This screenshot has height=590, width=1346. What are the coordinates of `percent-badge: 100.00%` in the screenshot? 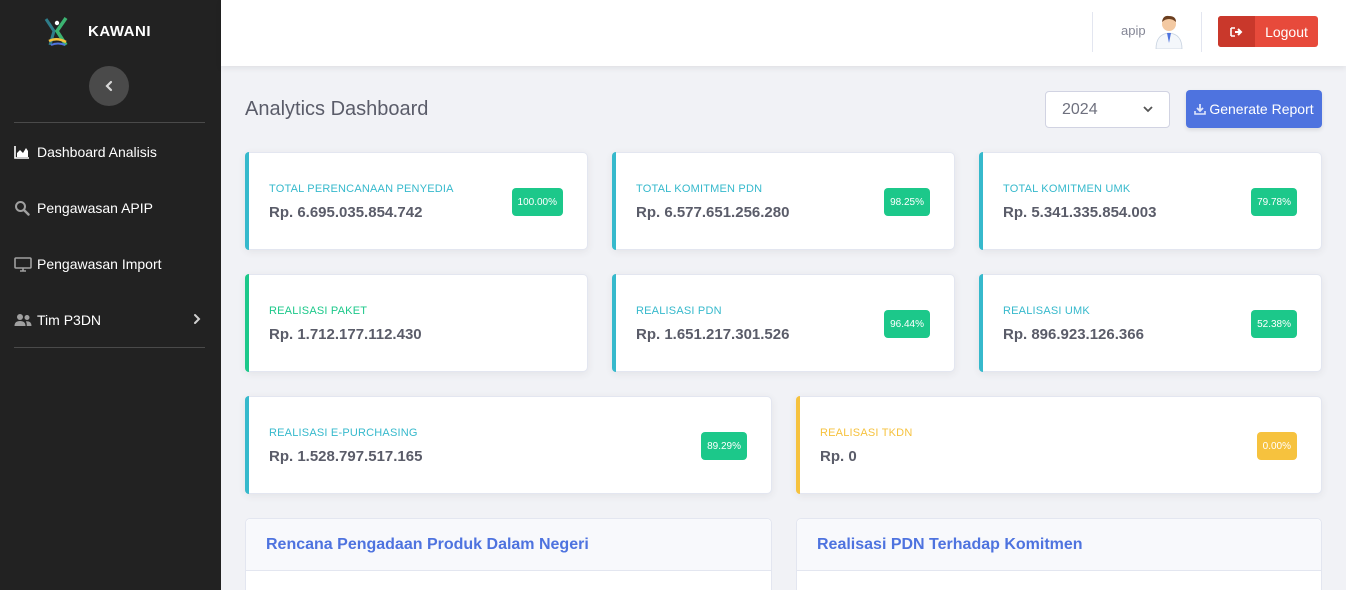 It's located at (537, 202).